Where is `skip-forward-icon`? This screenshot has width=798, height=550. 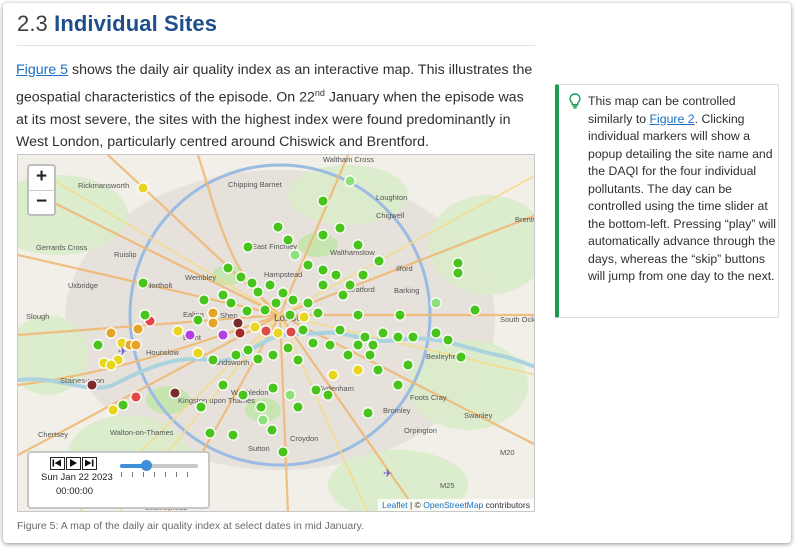 skip-forward-icon is located at coordinates (89, 463).